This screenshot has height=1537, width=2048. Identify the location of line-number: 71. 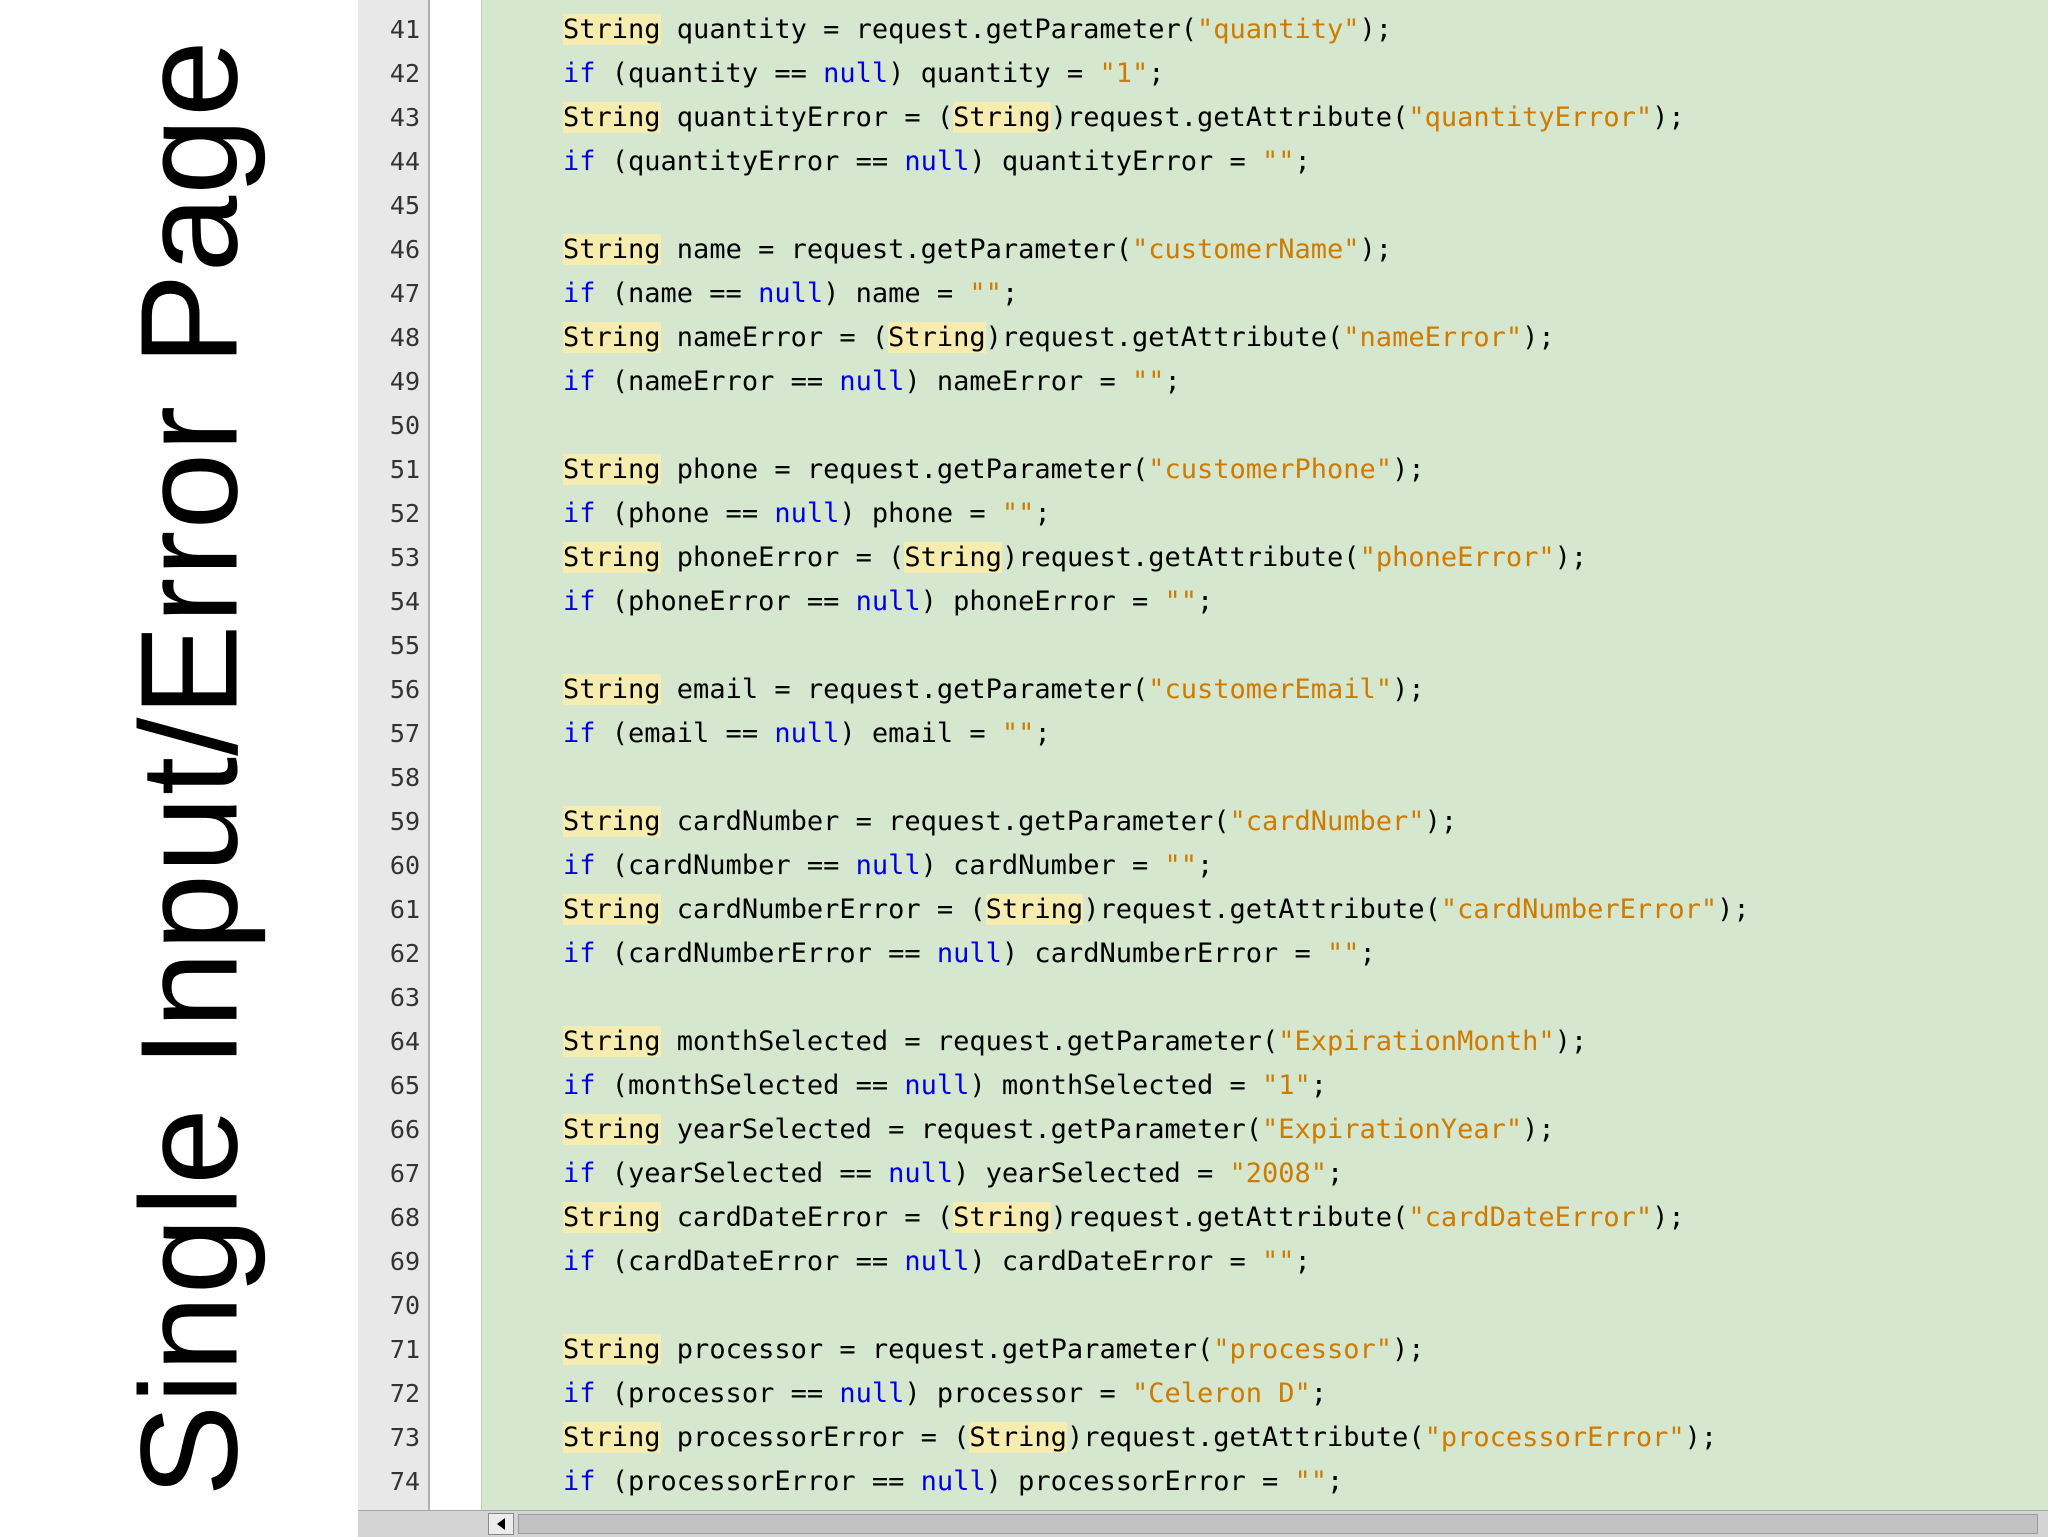
(404, 1349).